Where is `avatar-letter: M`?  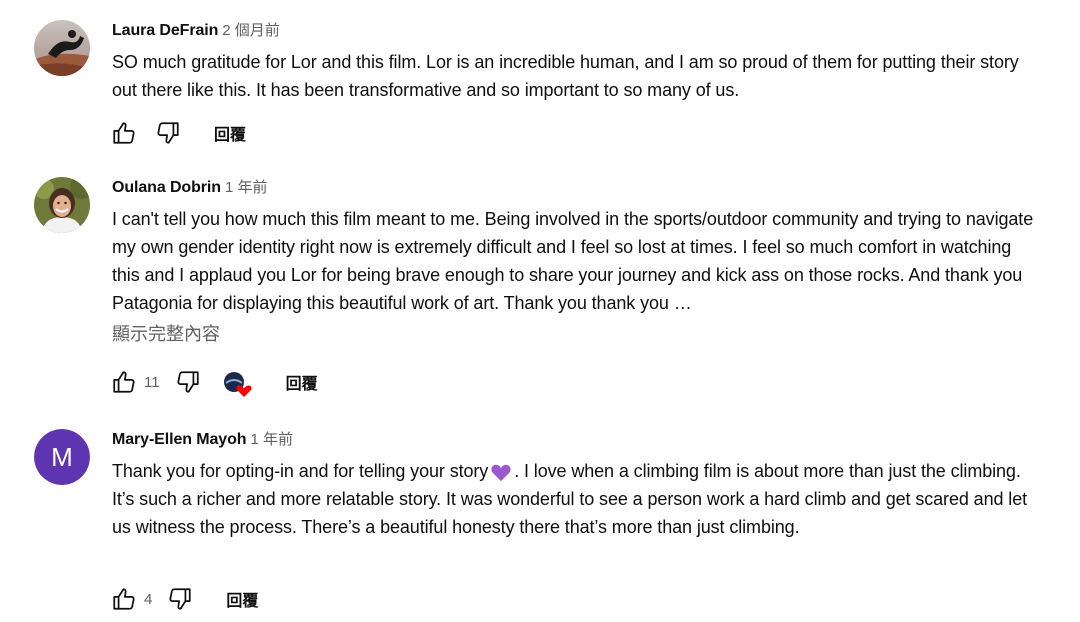
avatar-letter: M is located at coordinates (62, 457).